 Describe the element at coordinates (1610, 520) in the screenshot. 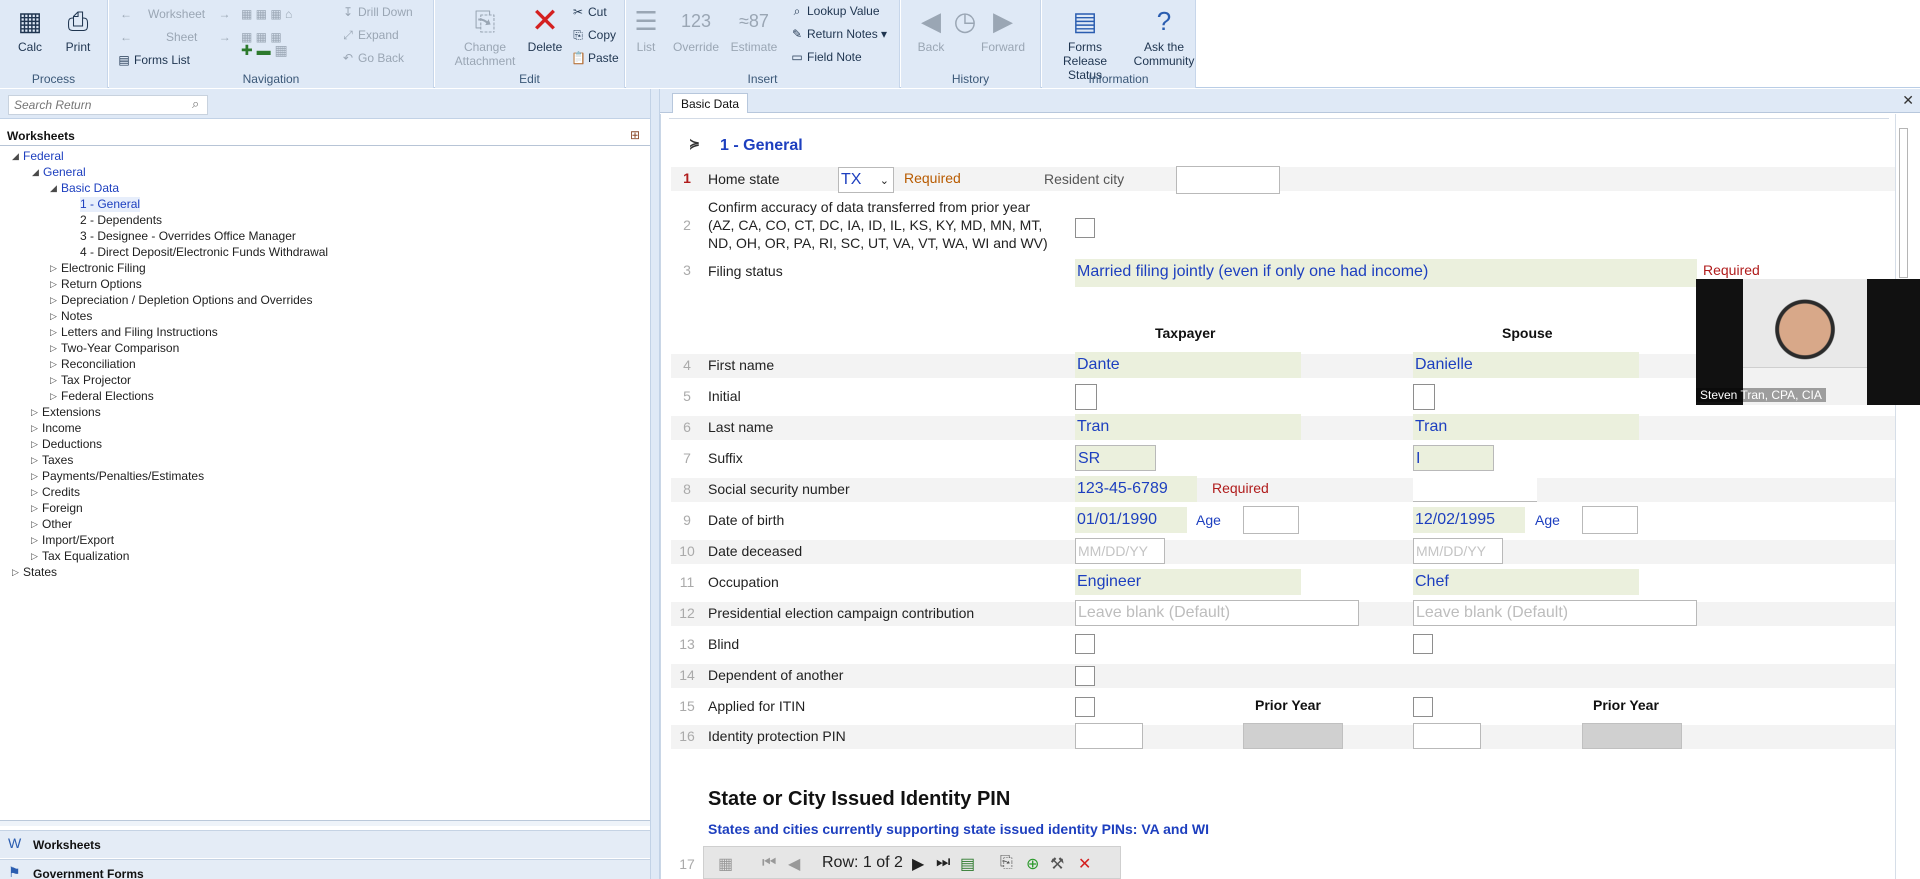

I see `spouse-age-input` at that location.